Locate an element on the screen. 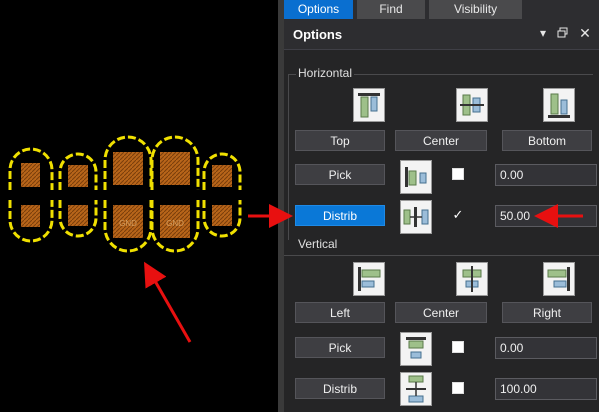 This screenshot has width=599, height=412. pick-spacing-vertical-icon is located at coordinates (416, 349).